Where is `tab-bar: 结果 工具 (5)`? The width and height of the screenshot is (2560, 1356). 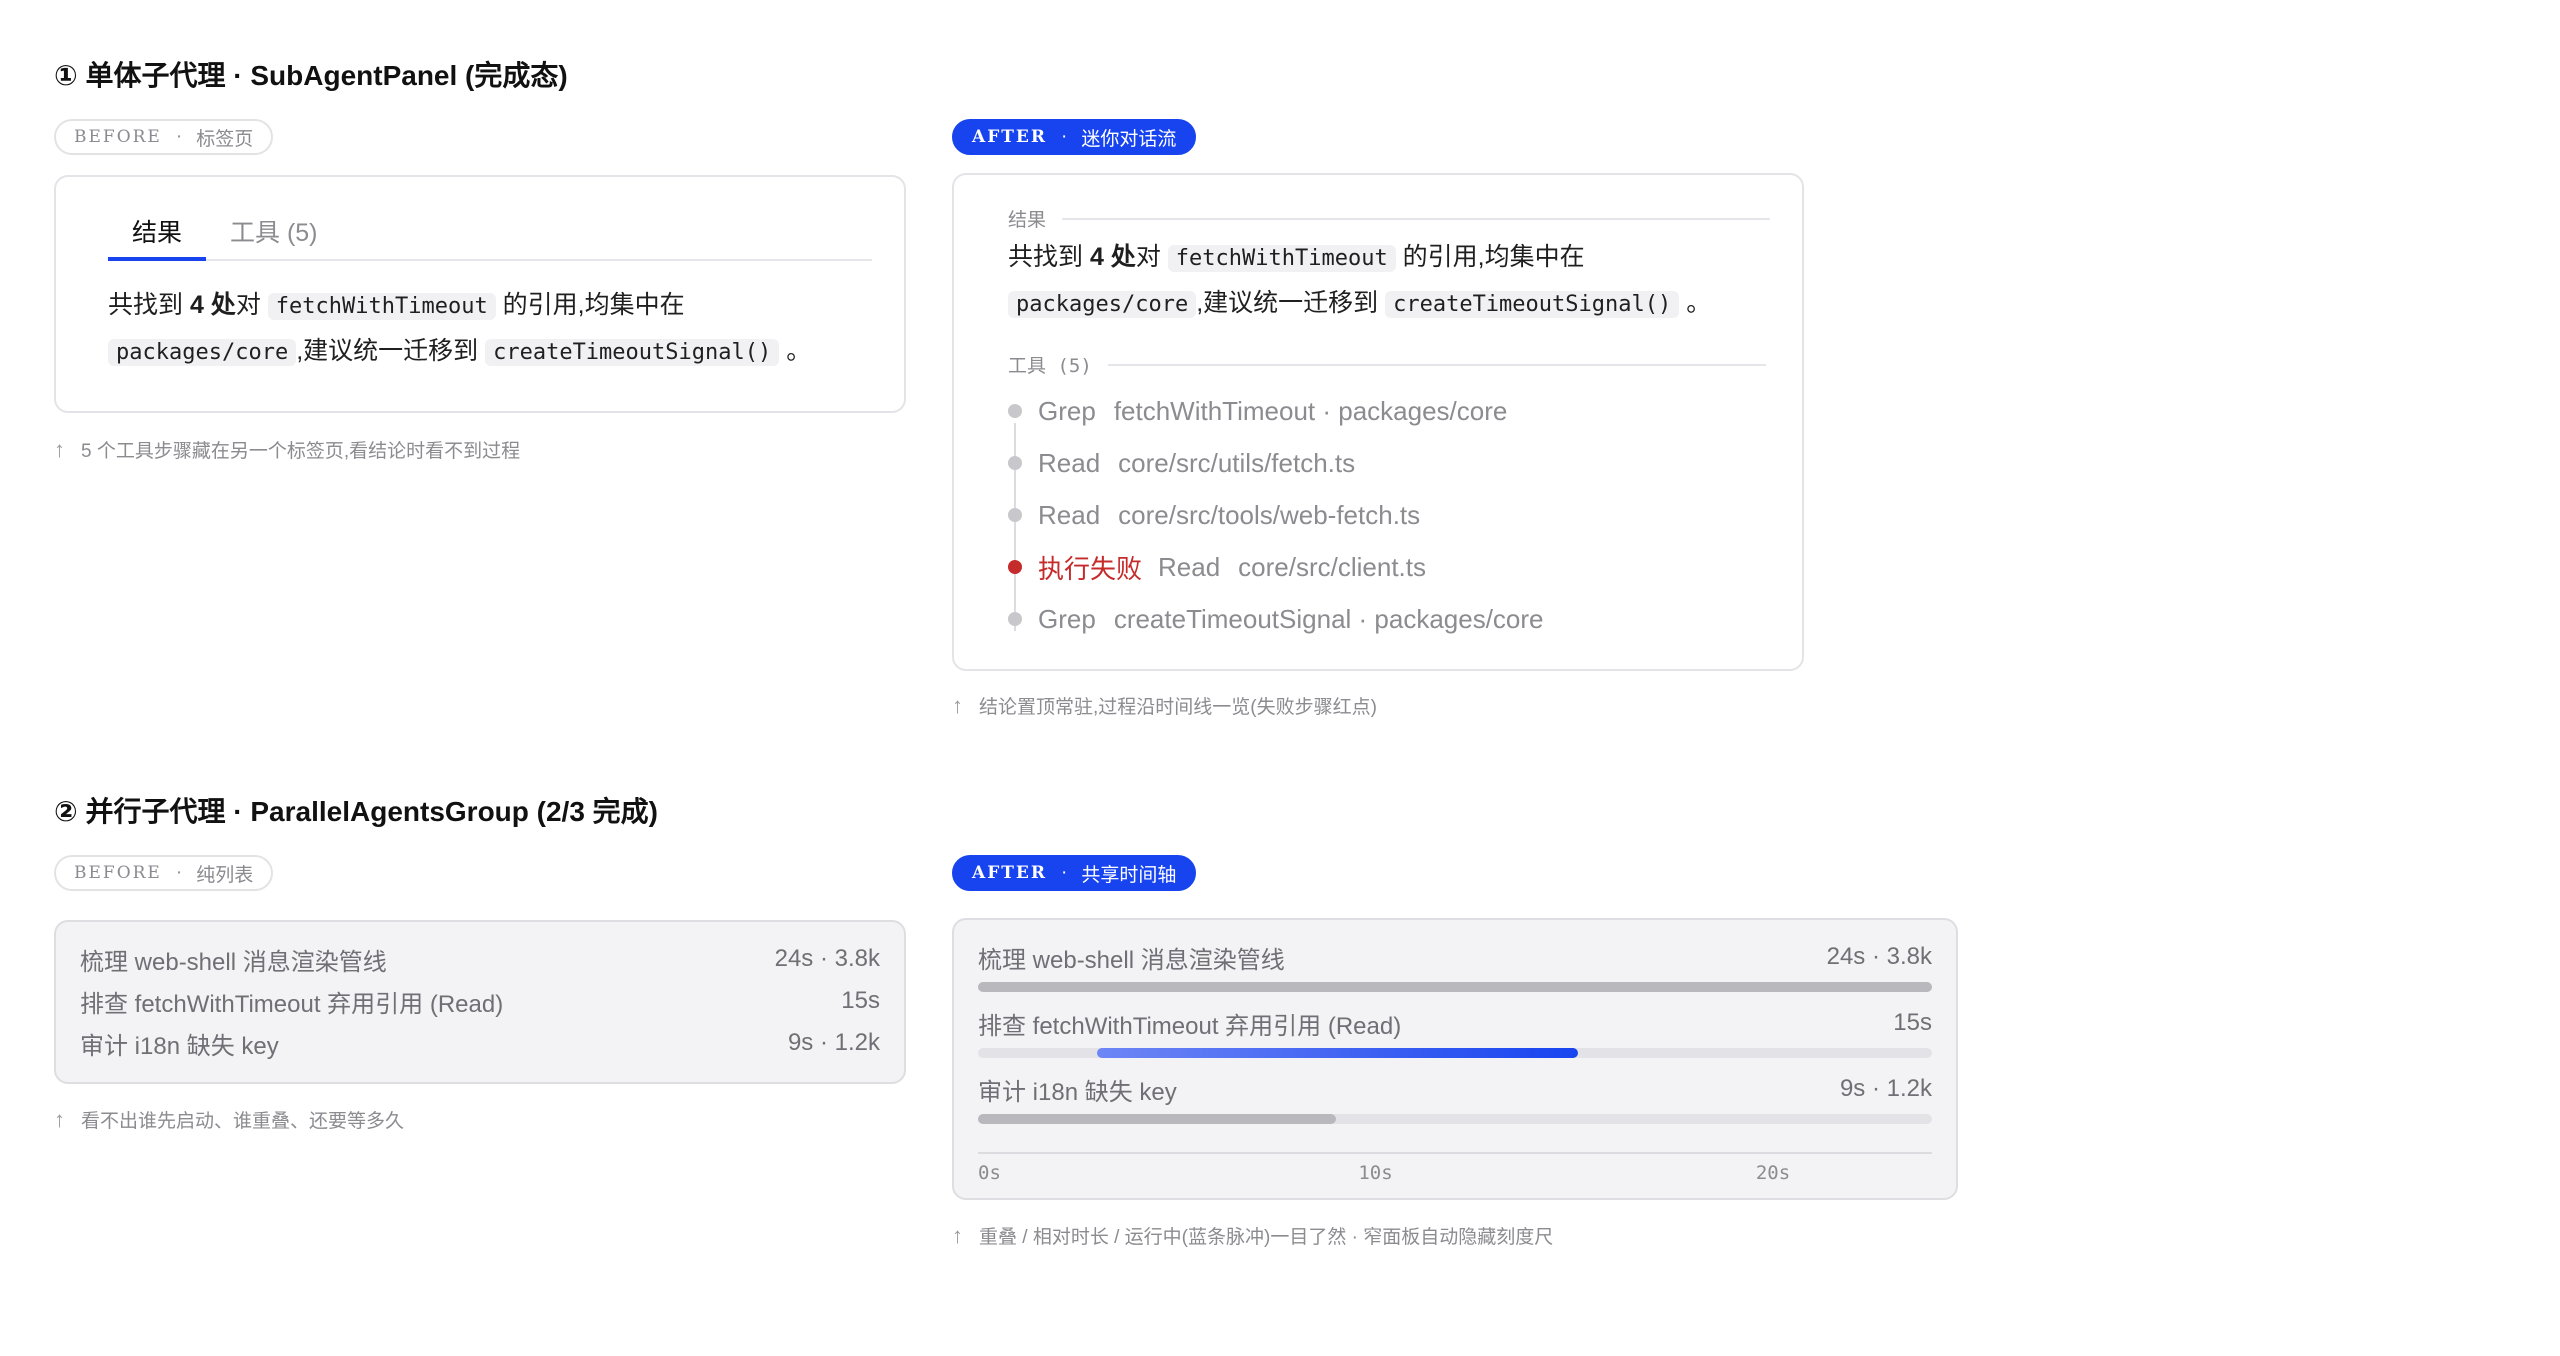 tab-bar: 结果 工具 (5) is located at coordinates (490, 237).